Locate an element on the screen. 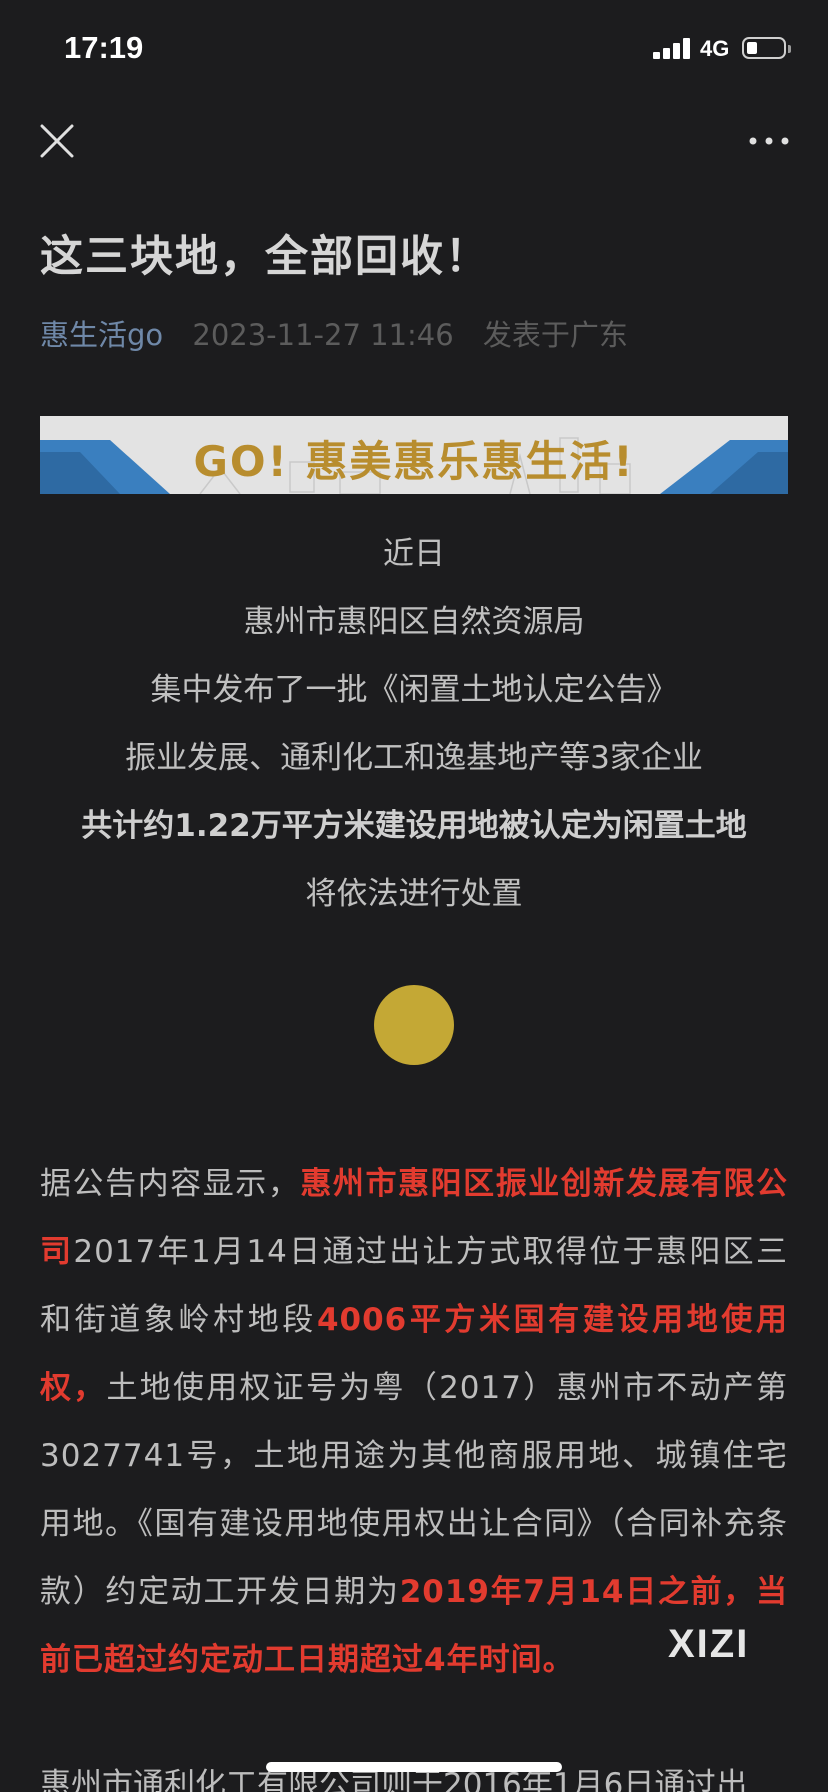 This screenshot has height=1792, width=828. home-indicator is located at coordinates (414, 1767).